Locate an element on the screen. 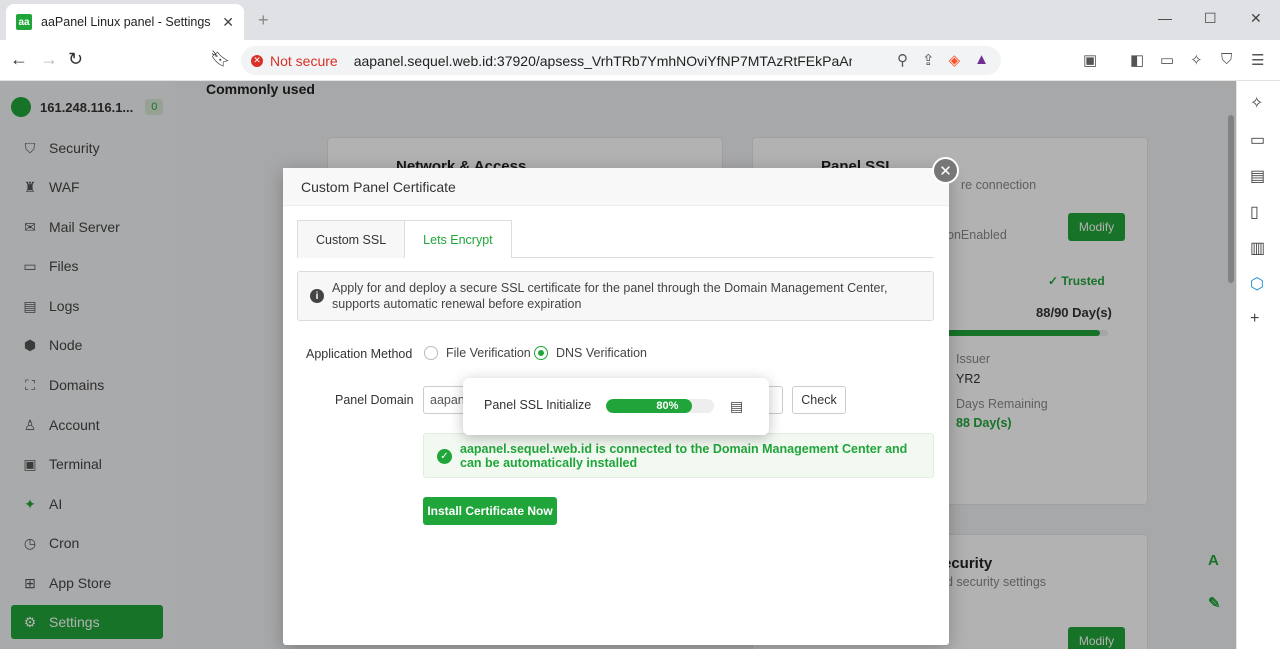  new-tab-icon: + is located at coordinates (263, 20).